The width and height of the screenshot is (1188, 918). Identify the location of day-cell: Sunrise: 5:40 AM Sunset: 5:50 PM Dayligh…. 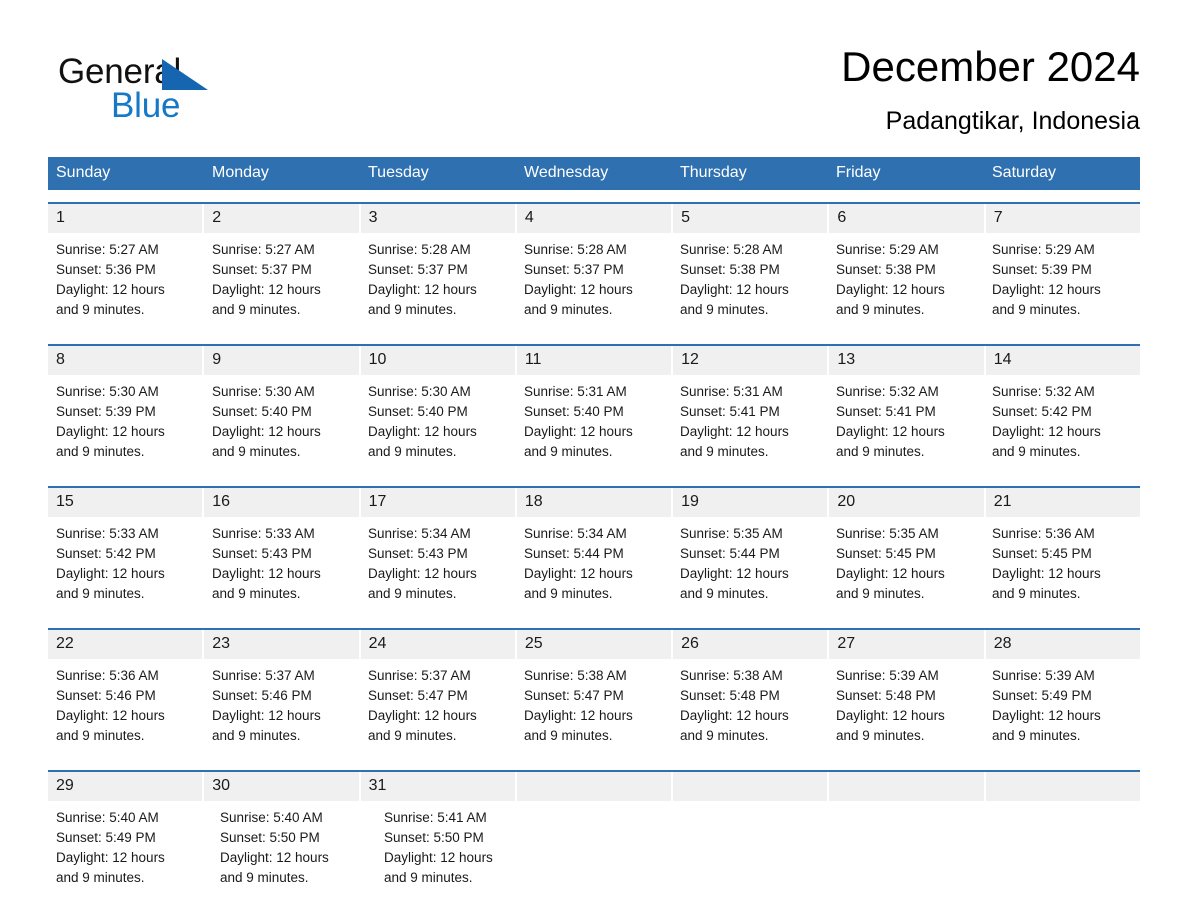
(294, 850).